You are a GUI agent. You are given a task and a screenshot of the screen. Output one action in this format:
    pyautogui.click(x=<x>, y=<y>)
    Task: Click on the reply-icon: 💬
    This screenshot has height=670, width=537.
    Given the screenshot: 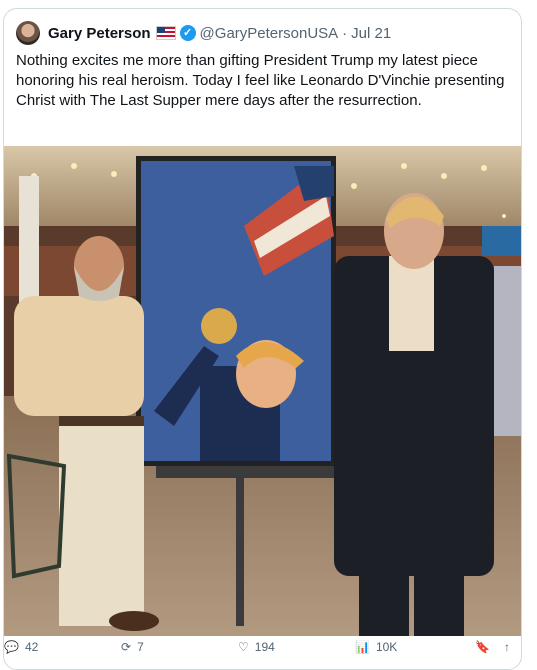 What is the action you would take?
    pyautogui.click(x=11, y=647)
    